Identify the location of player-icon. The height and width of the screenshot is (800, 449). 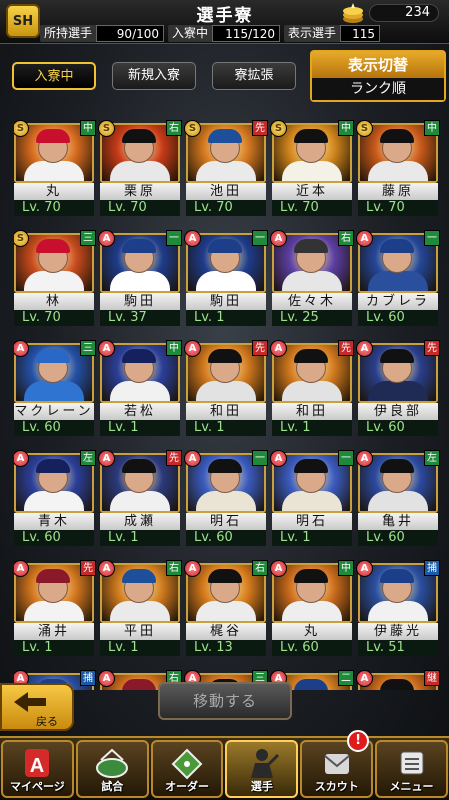
(264, 763).